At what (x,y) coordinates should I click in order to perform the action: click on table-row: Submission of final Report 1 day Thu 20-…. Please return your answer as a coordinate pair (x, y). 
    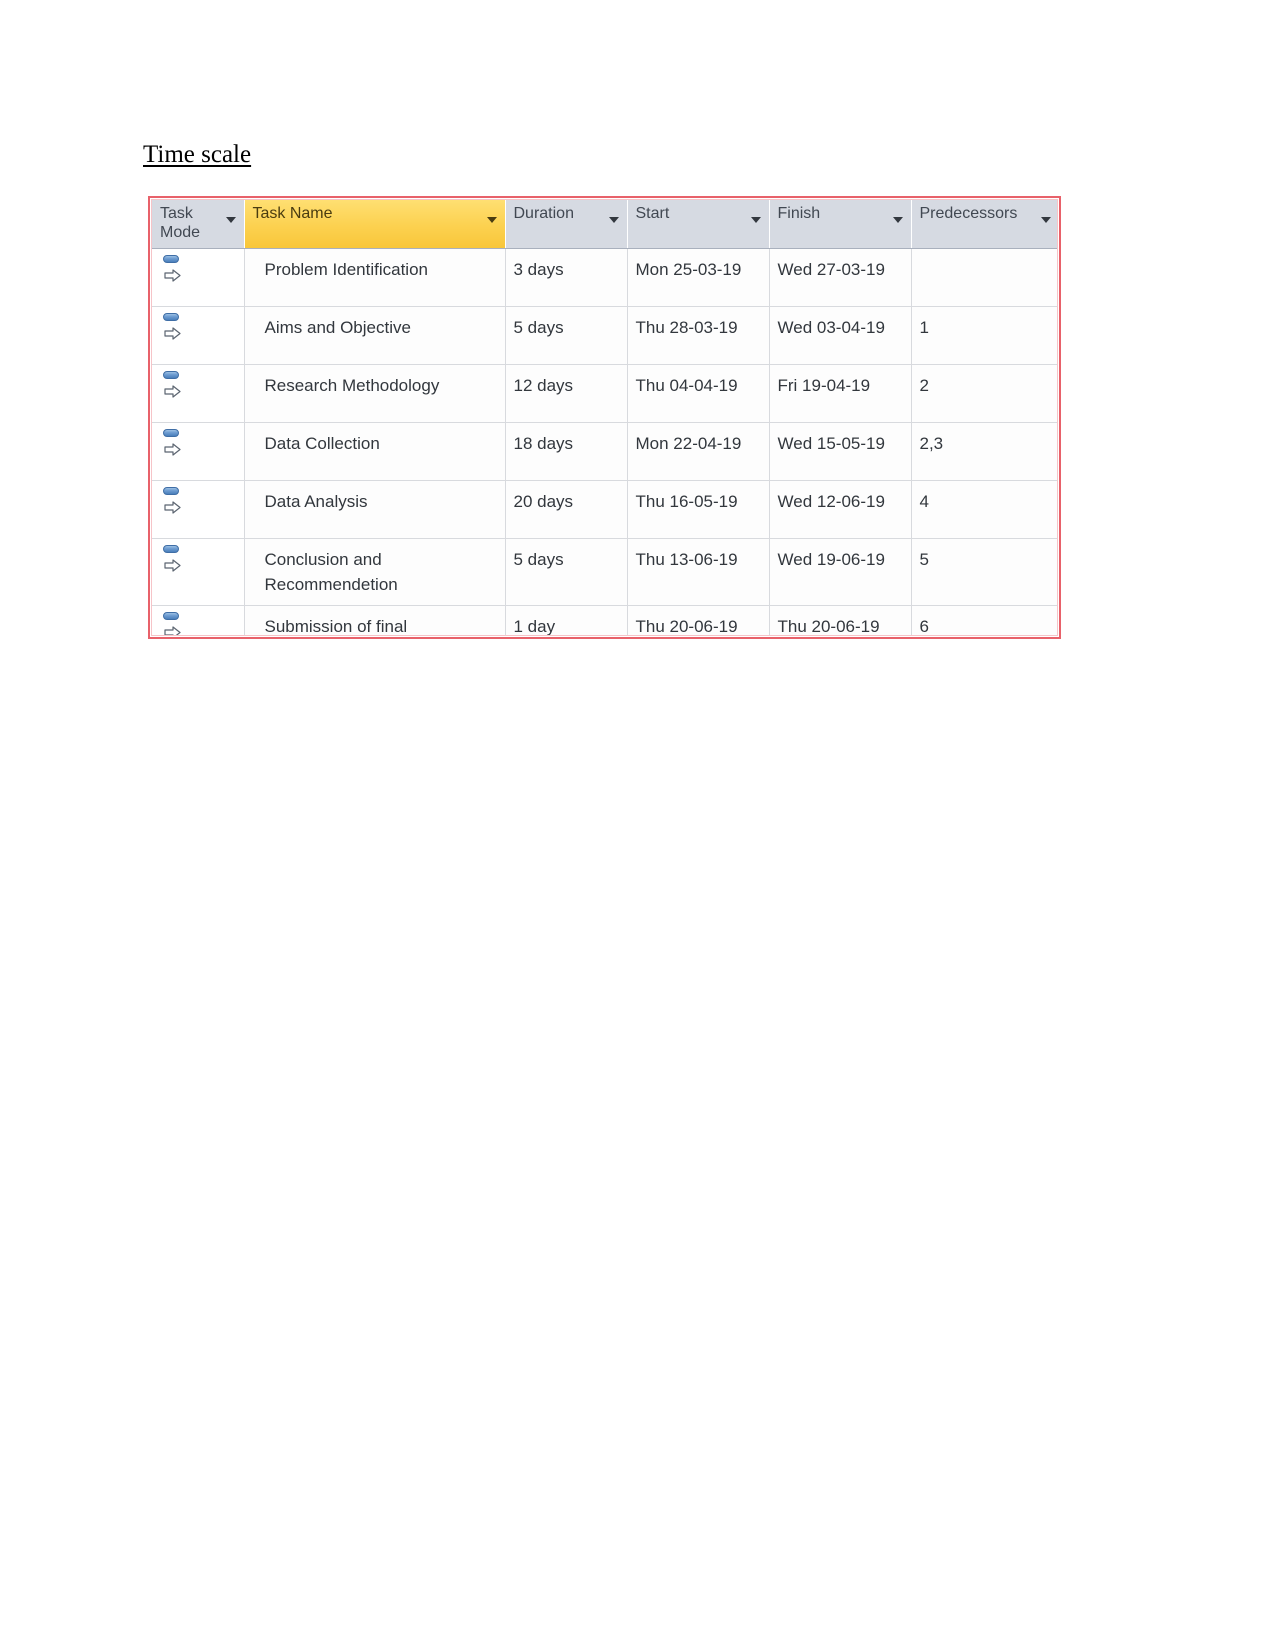
    Looking at the image, I should click on (604, 620).